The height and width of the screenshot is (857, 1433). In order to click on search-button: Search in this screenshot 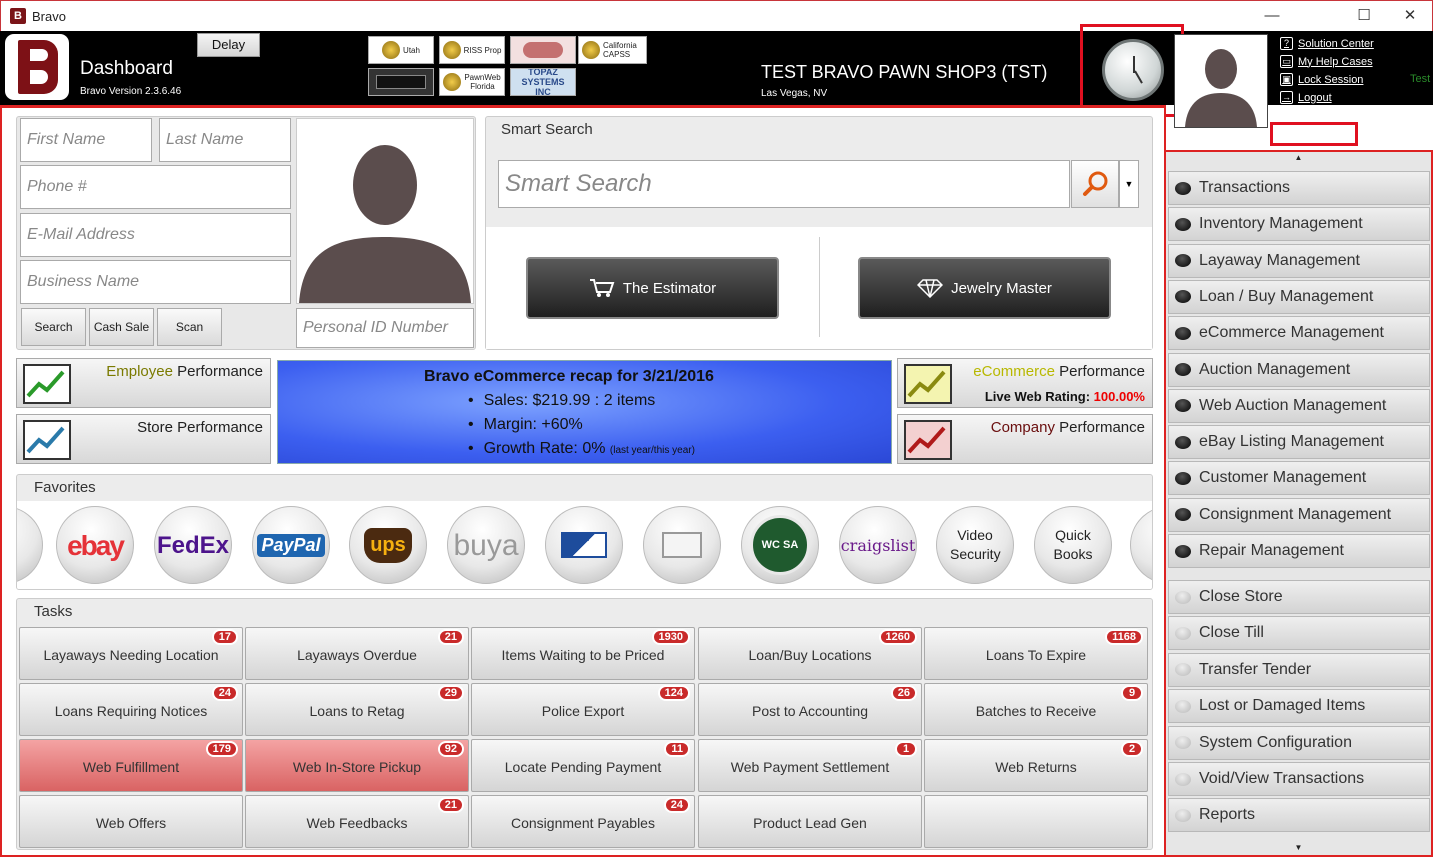, I will do `click(53, 327)`.